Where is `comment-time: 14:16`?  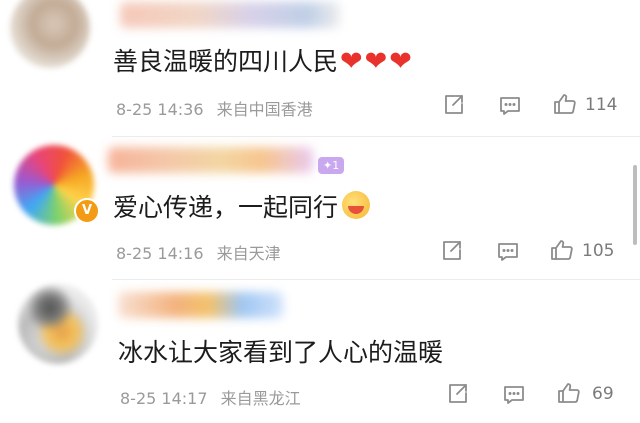
comment-time: 14:16 is located at coordinates (180, 253).